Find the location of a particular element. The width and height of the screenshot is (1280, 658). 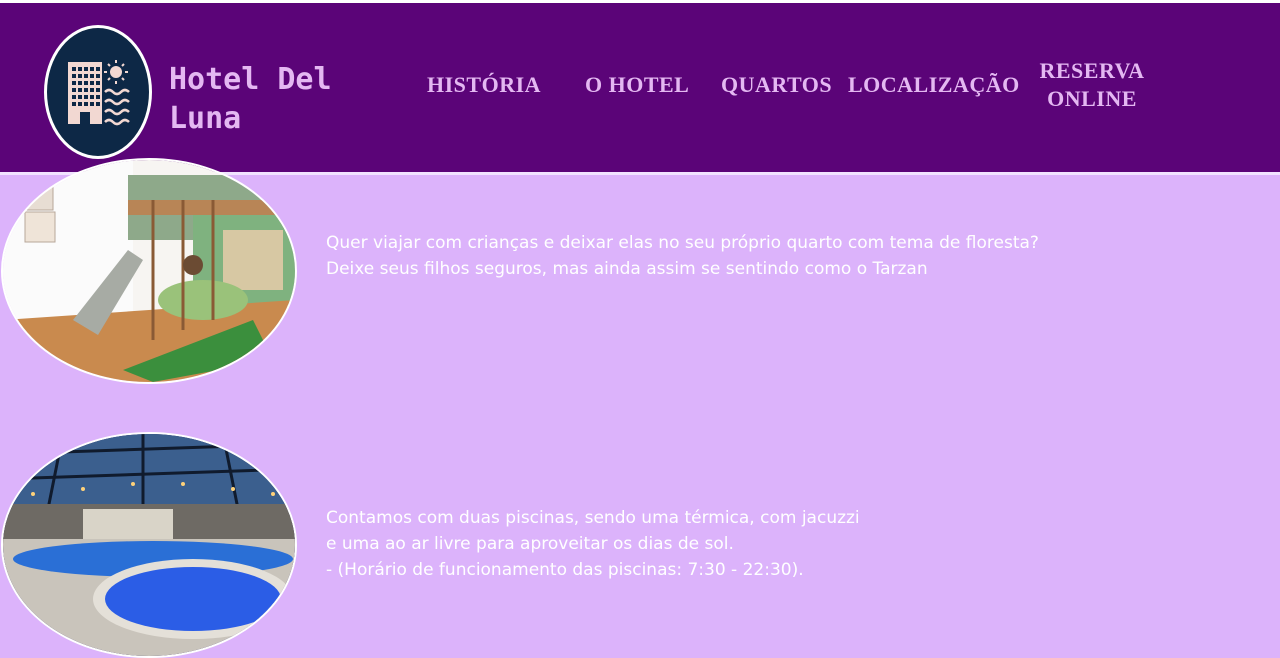

brand-name: Hotel Del Luna is located at coordinates (250, 99).